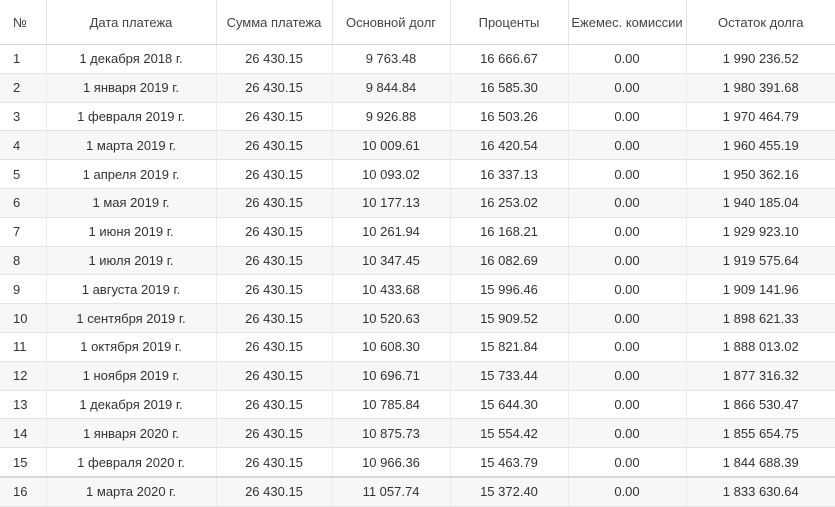  Describe the element at coordinates (760, 232) in the screenshot. I see `cell-remaining-balance: 1 929 923.10` at that location.